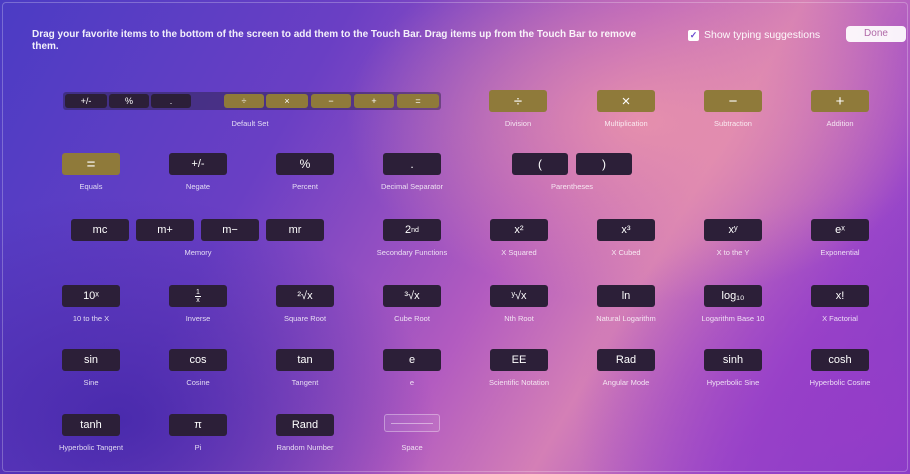 This screenshot has height=474, width=910. Describe the element at coordinates (626, 252) in the screenshot. I see `x-cubed-label: X Cubed` at that location.